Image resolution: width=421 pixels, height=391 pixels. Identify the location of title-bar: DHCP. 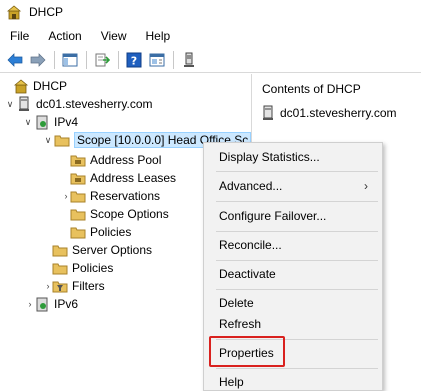
(210, 12).